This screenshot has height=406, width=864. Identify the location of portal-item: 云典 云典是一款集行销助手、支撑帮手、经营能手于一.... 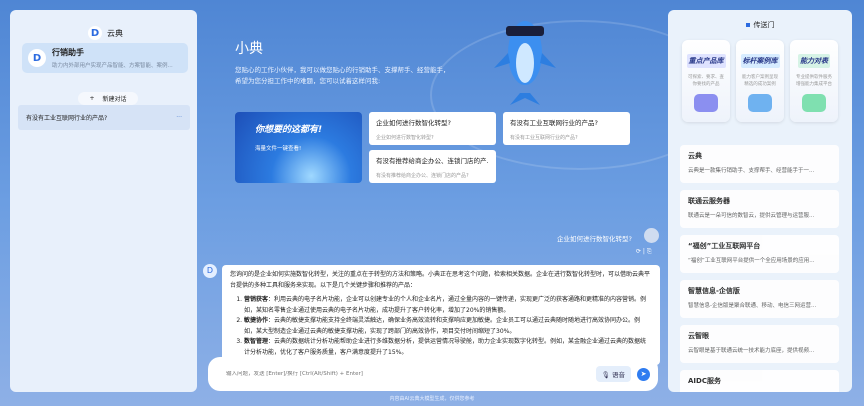
(759, 164).